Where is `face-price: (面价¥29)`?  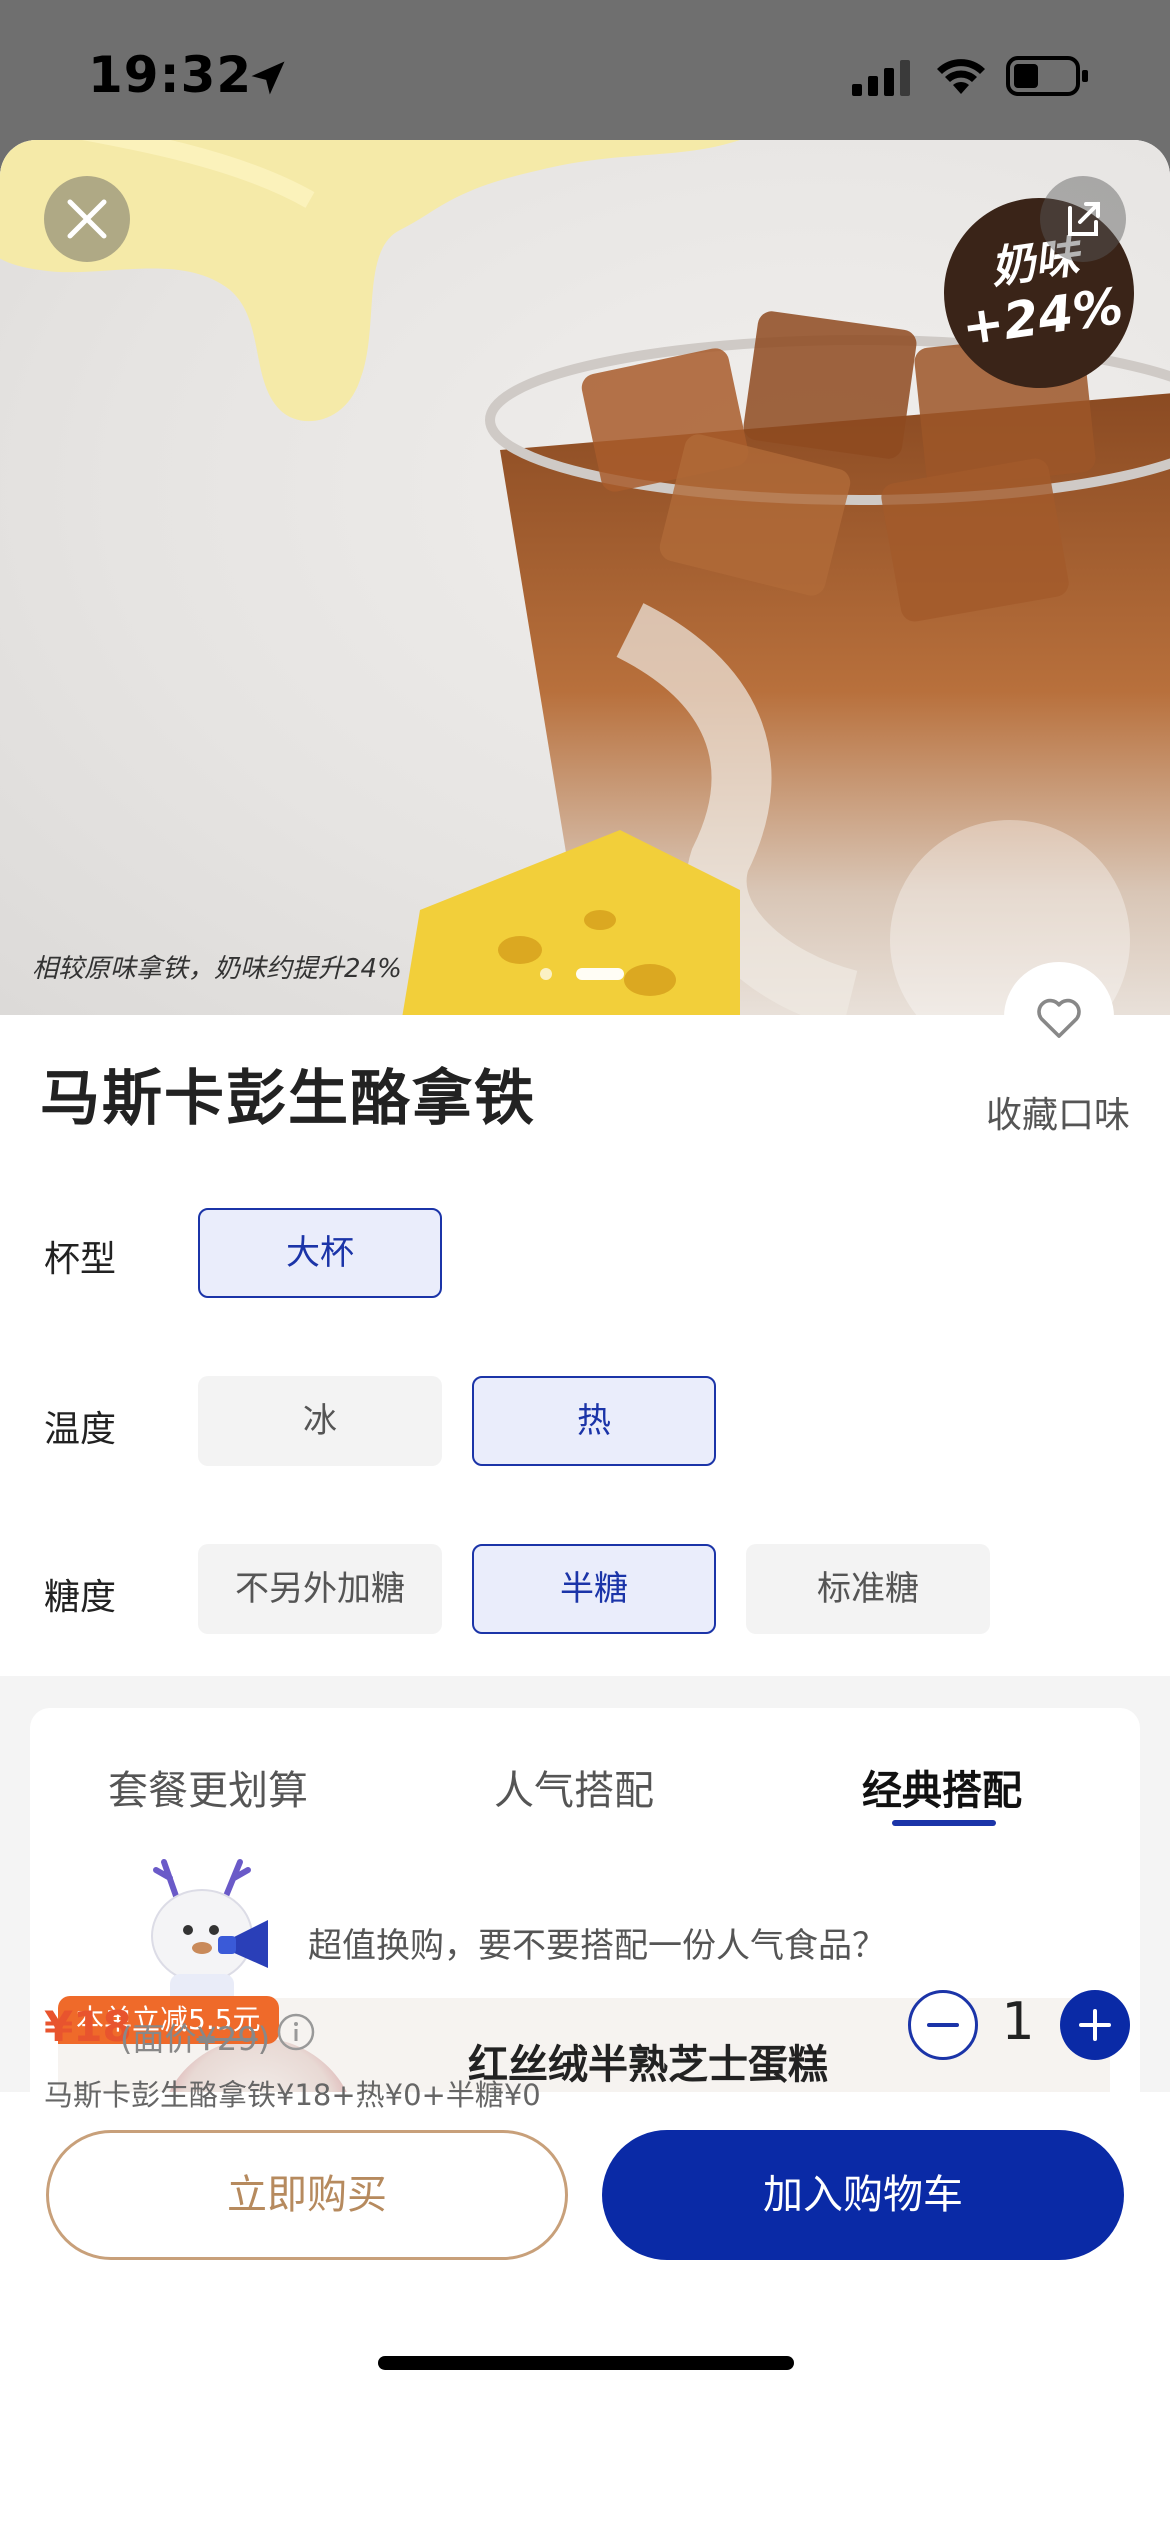 face-price: (面价¥29) is located at coordinates (195, 2037).